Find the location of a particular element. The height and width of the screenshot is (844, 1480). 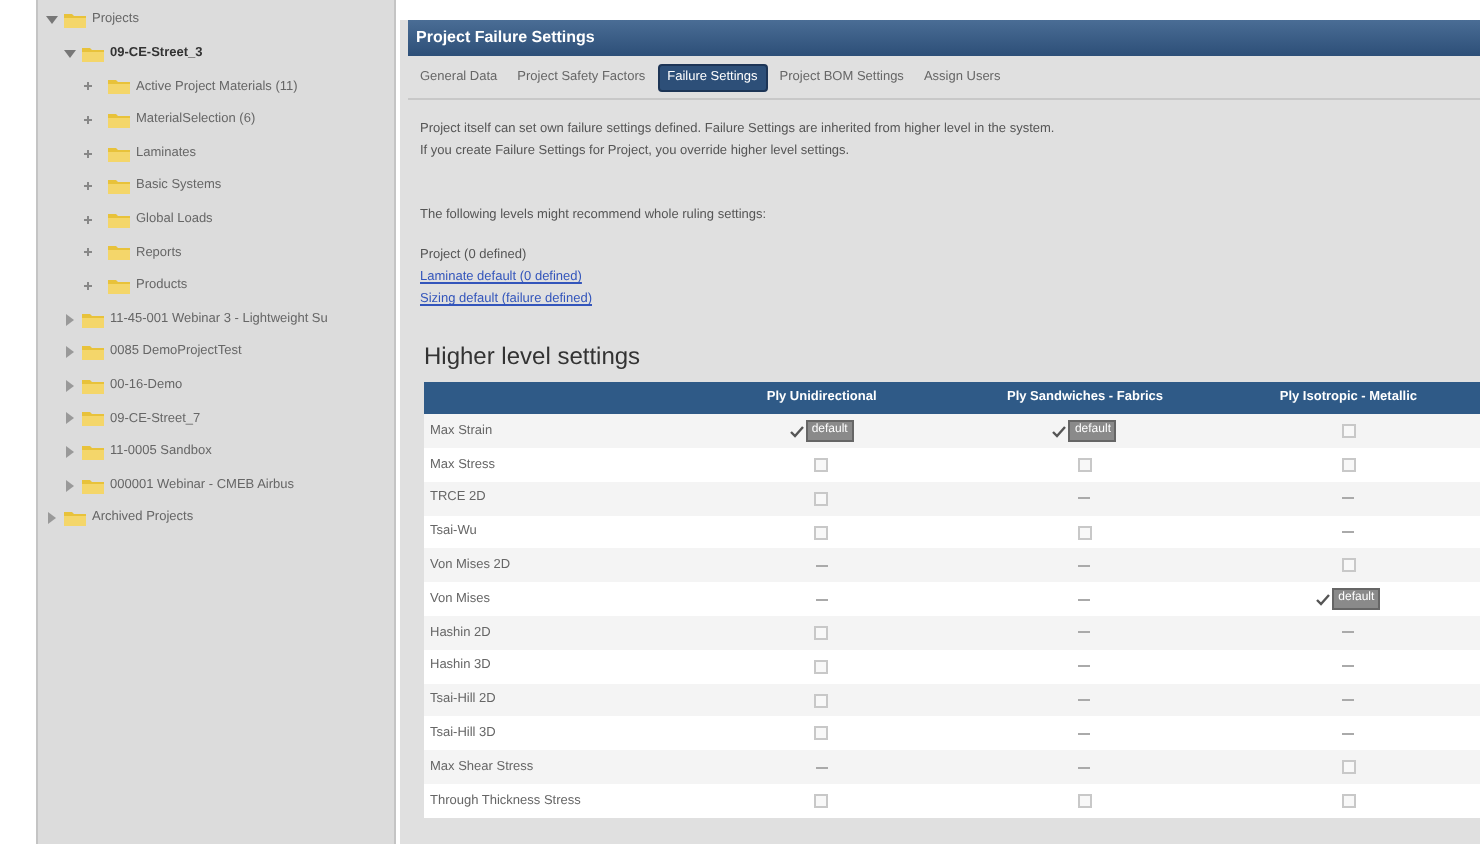

panel-title: Project Failure Settings is located at coordinates (944, 38).